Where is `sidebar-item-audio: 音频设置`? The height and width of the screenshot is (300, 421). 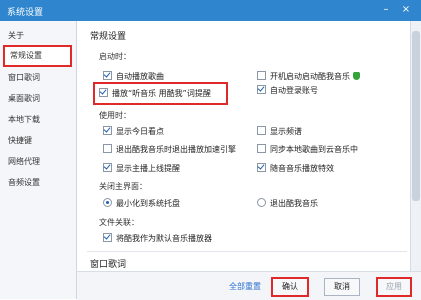
sidebar-item-audio: 音频设置 is located at coordinates (40, 183).